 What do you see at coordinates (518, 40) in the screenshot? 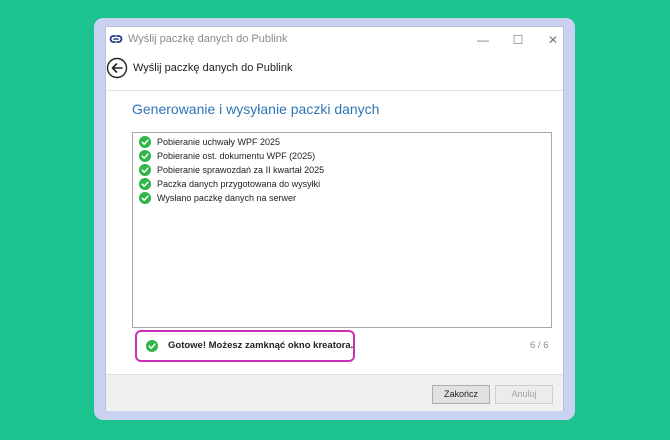
I see `maximize-button: ☐` at bounding box center [518, 40].